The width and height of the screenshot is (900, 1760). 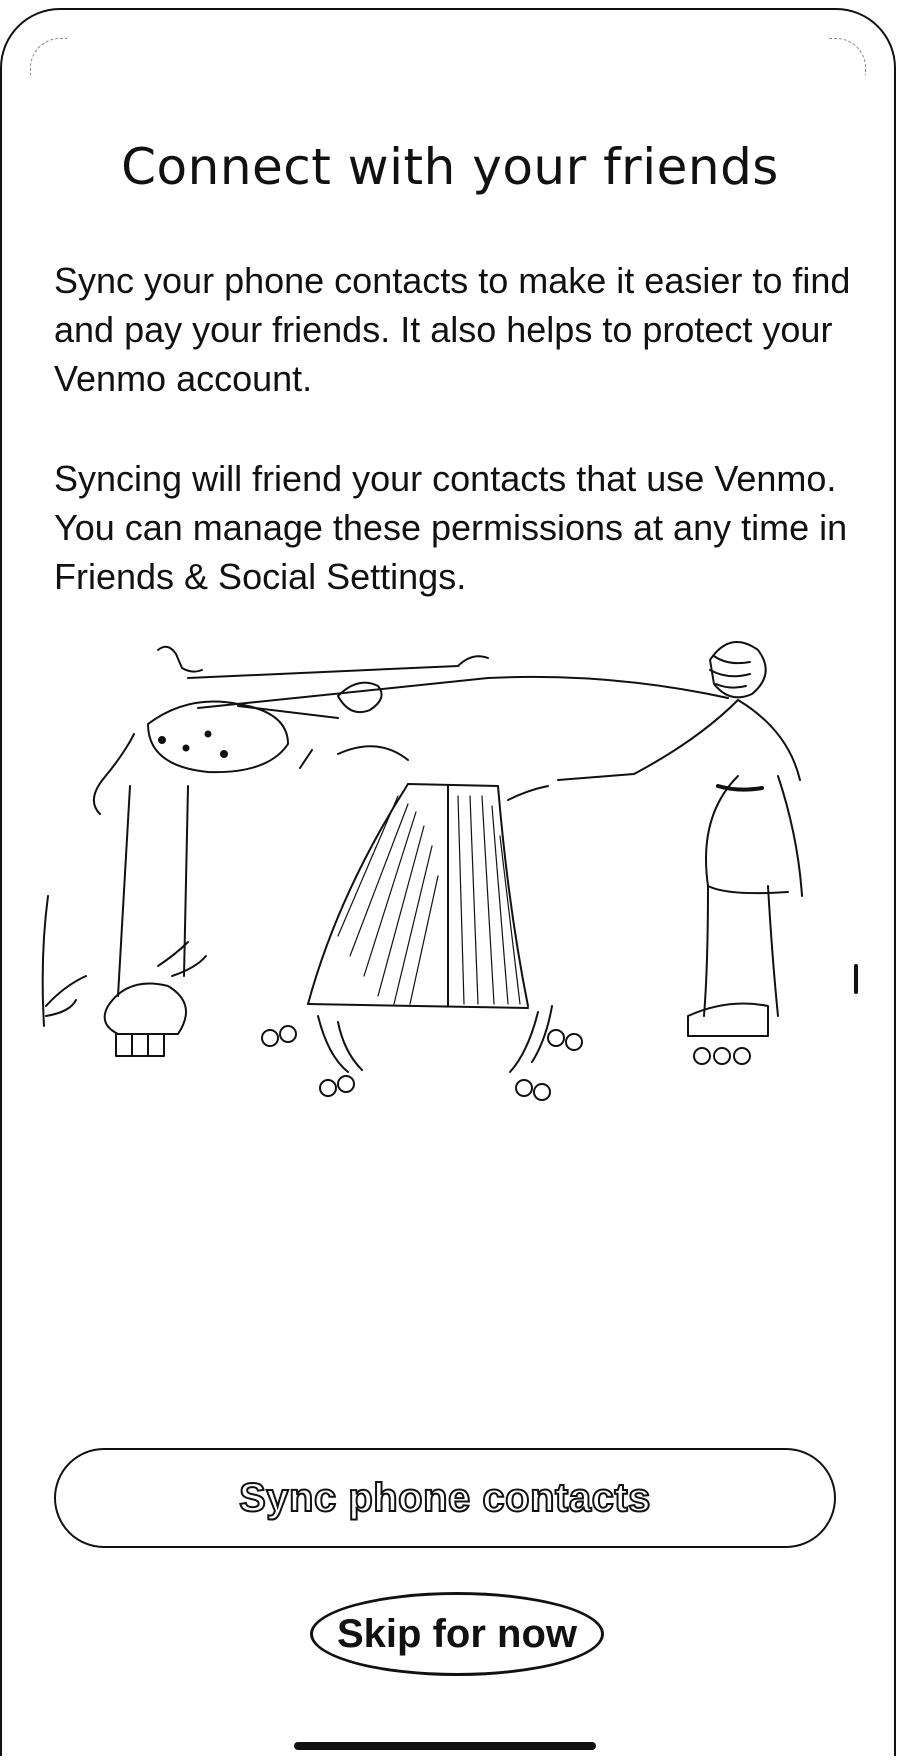 I want to click on sync-contacts-label: Sync phone contacts, so click(x=444, y=1498).